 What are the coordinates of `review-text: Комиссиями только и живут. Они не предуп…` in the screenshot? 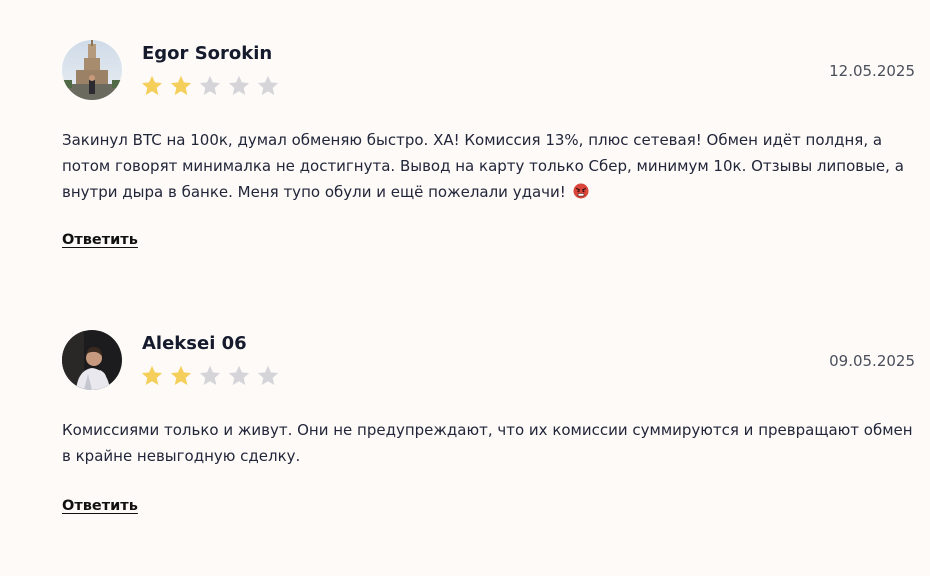 It's located at (492, 443).